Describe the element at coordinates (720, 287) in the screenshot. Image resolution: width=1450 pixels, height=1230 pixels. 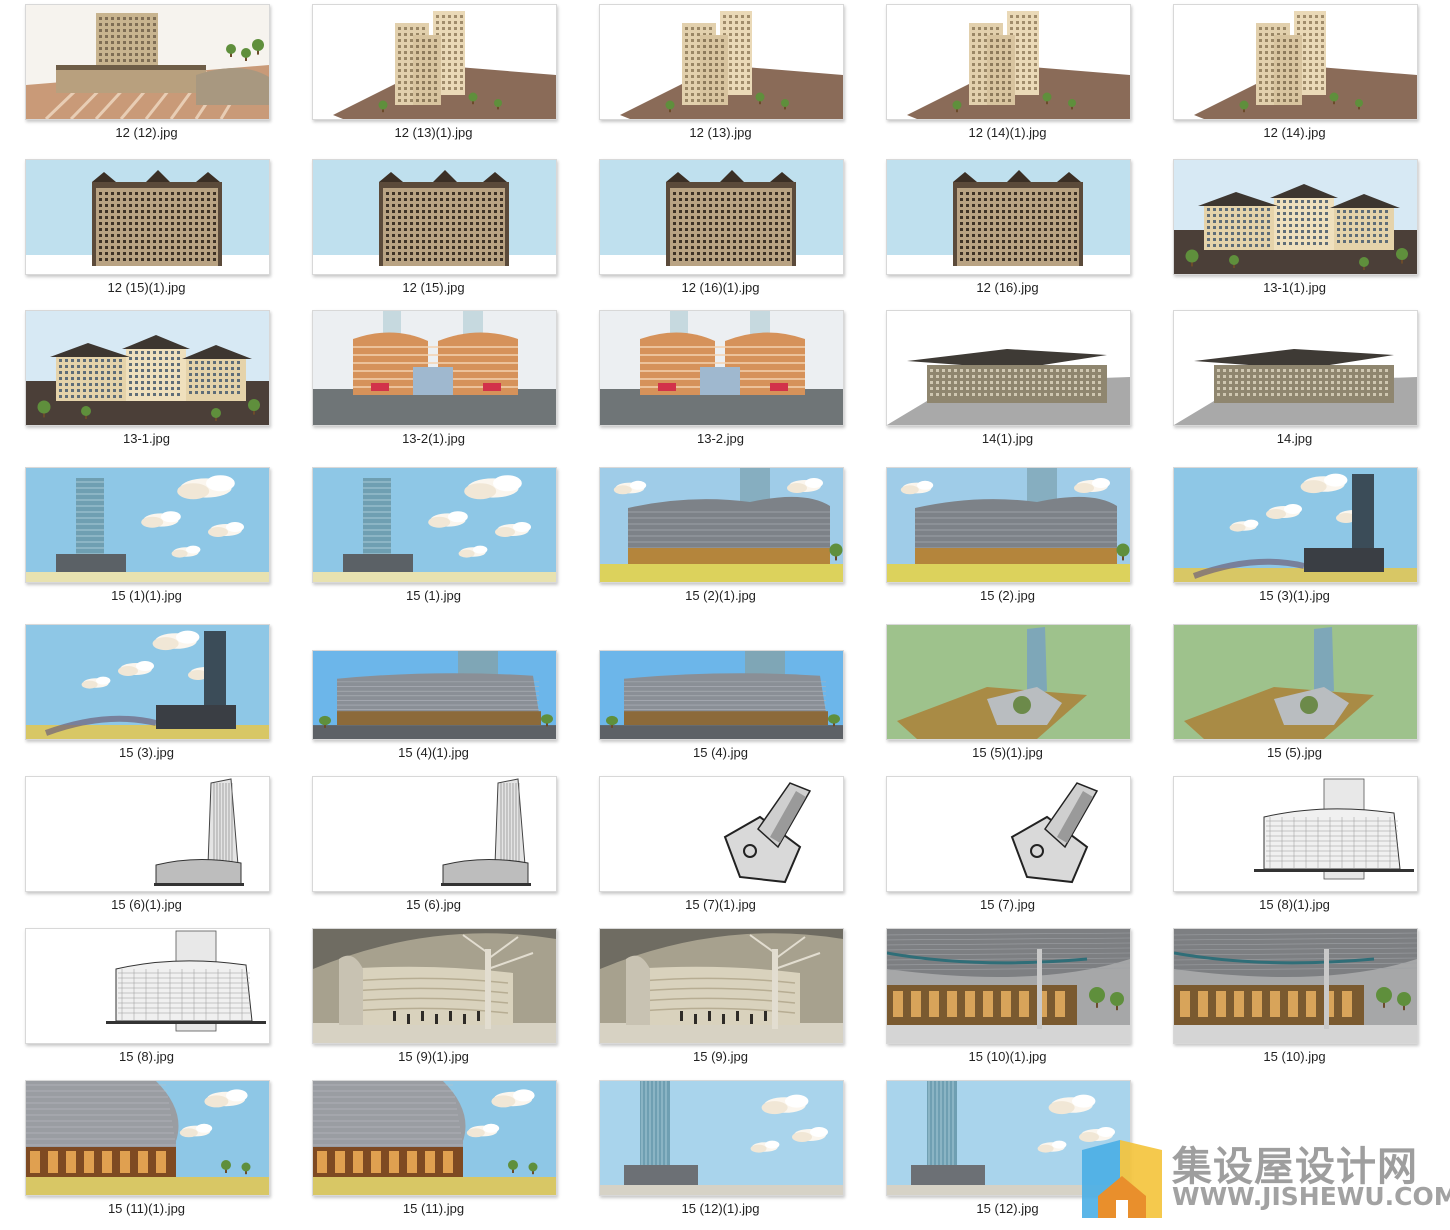
I see `thumbnail-filename: 12 (16)(1).jpg` at that location.